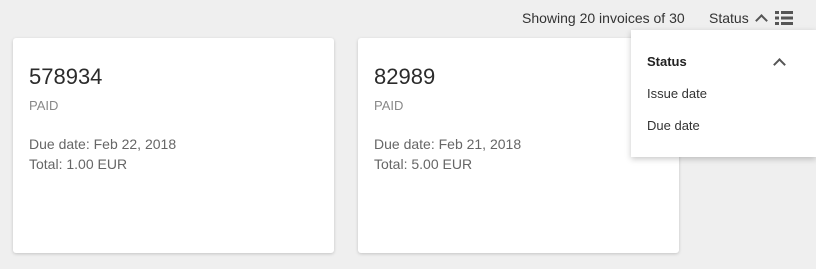 The image size is (816, 269). Describe the element at coordinates (729, 18) in the screenshot. I see `sort-label: Status` at that location.